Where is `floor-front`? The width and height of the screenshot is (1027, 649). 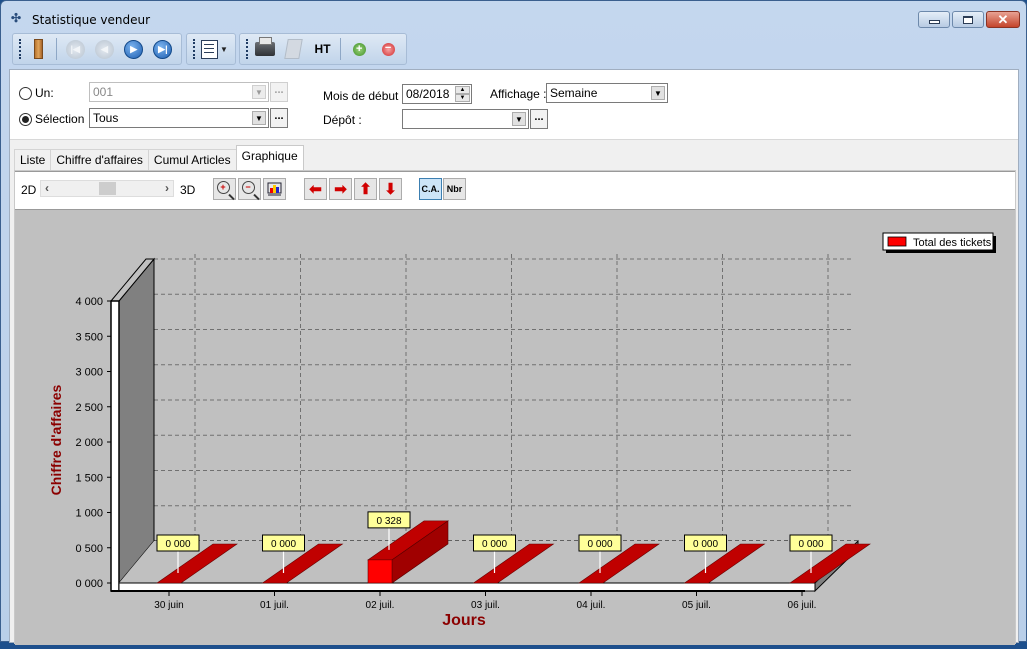
floor-front is located at coordinates (467, 587).